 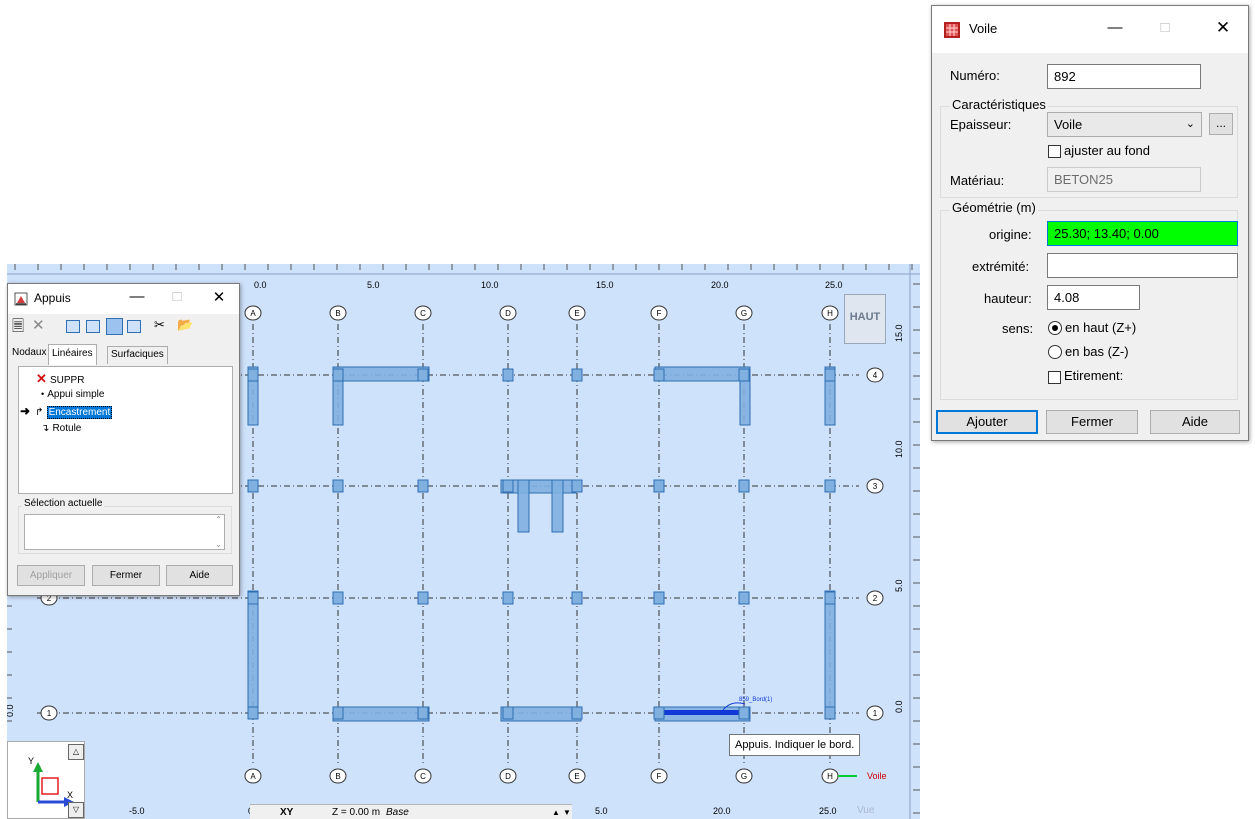 I want to click on open-folder-icon: 📂, so click(x=185, y=325).